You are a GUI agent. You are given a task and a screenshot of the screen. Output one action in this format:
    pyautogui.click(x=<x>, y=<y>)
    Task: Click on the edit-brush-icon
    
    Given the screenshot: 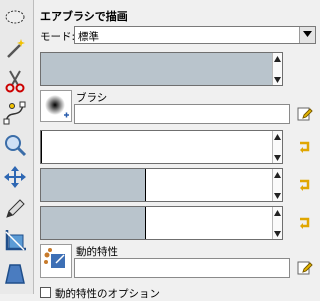 What is the action you would take?
    pyautogui.click(x=305, y=114)
    